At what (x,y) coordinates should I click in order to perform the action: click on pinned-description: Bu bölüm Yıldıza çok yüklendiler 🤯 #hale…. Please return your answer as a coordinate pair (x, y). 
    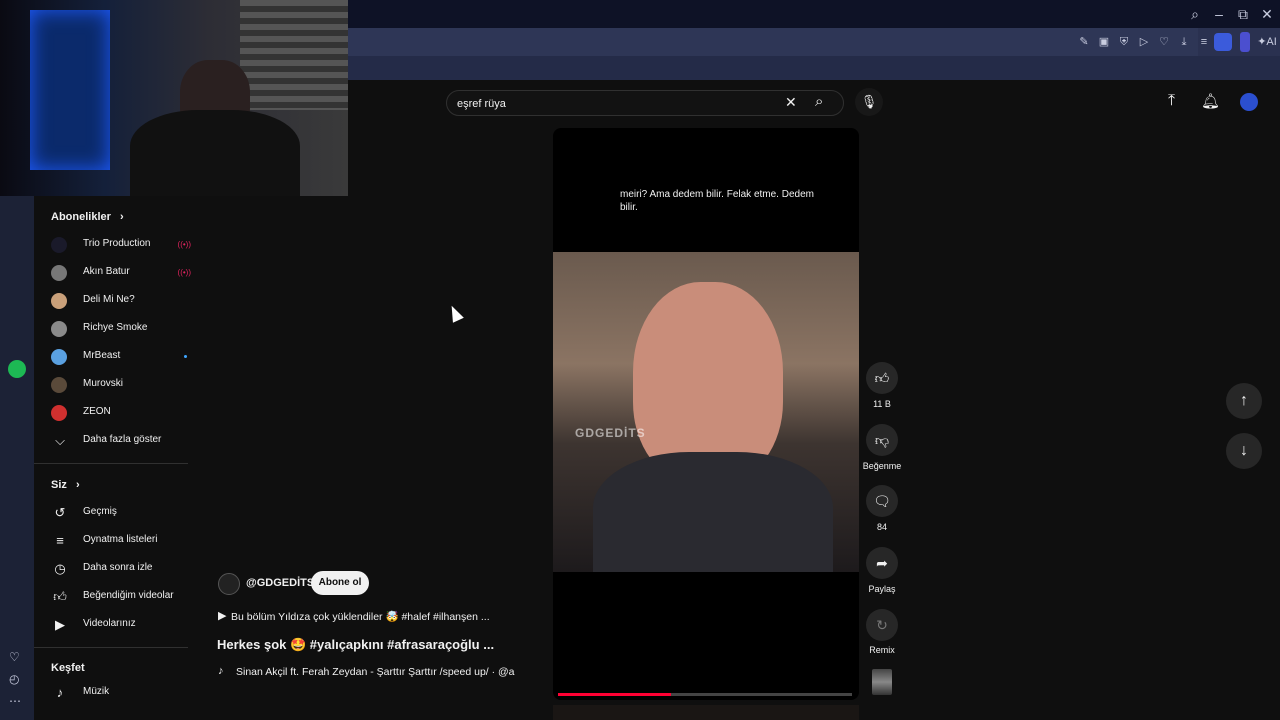
    Looking at the image, I should click on (360, 616).